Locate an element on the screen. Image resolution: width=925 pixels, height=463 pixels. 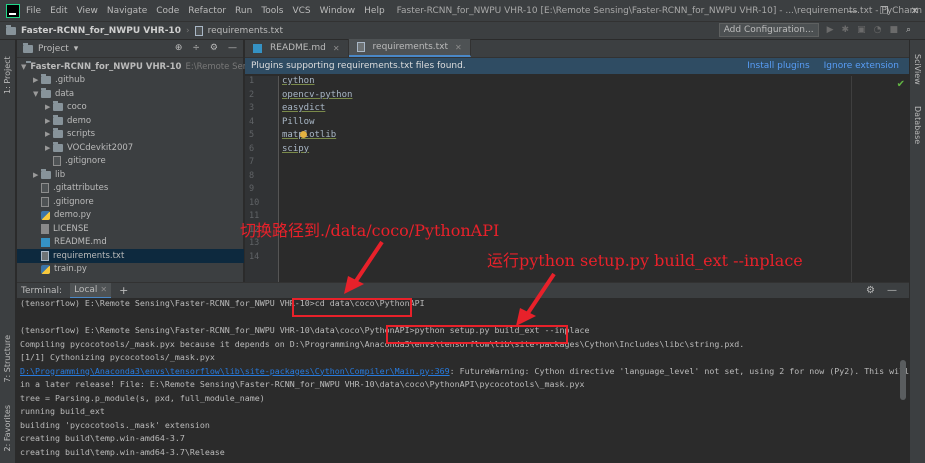
text-file-icon is located at coordinates (45, 255).